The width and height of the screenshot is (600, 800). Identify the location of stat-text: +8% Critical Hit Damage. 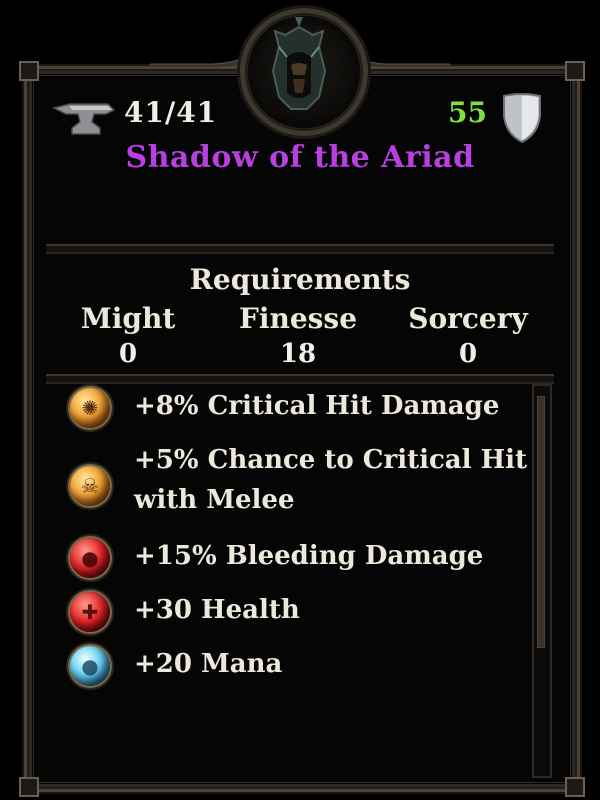
(317, 406).